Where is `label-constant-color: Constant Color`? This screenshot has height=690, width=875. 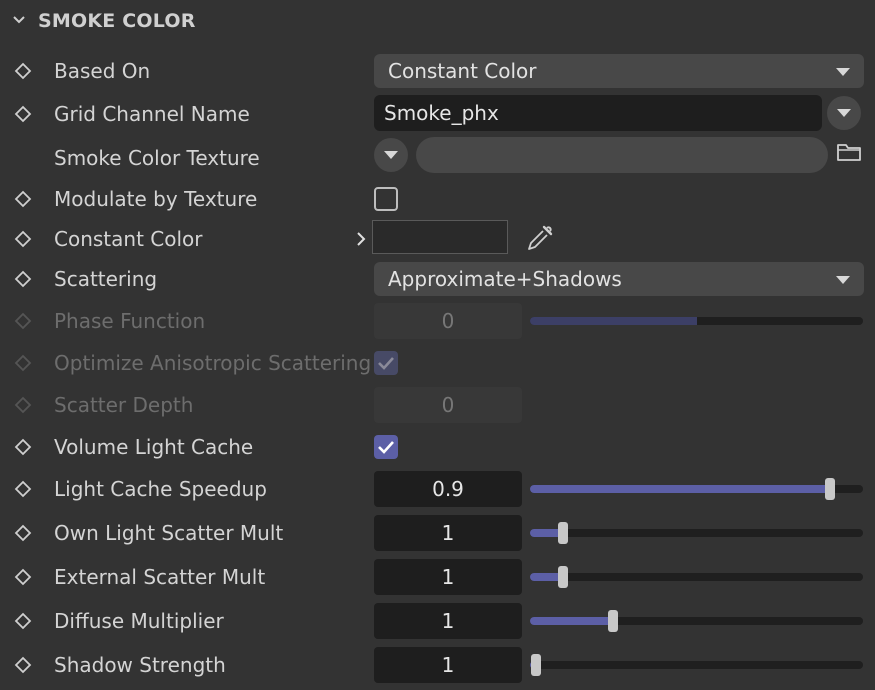
label-constant-color: Constant Color is located at coordinates (128, 239).